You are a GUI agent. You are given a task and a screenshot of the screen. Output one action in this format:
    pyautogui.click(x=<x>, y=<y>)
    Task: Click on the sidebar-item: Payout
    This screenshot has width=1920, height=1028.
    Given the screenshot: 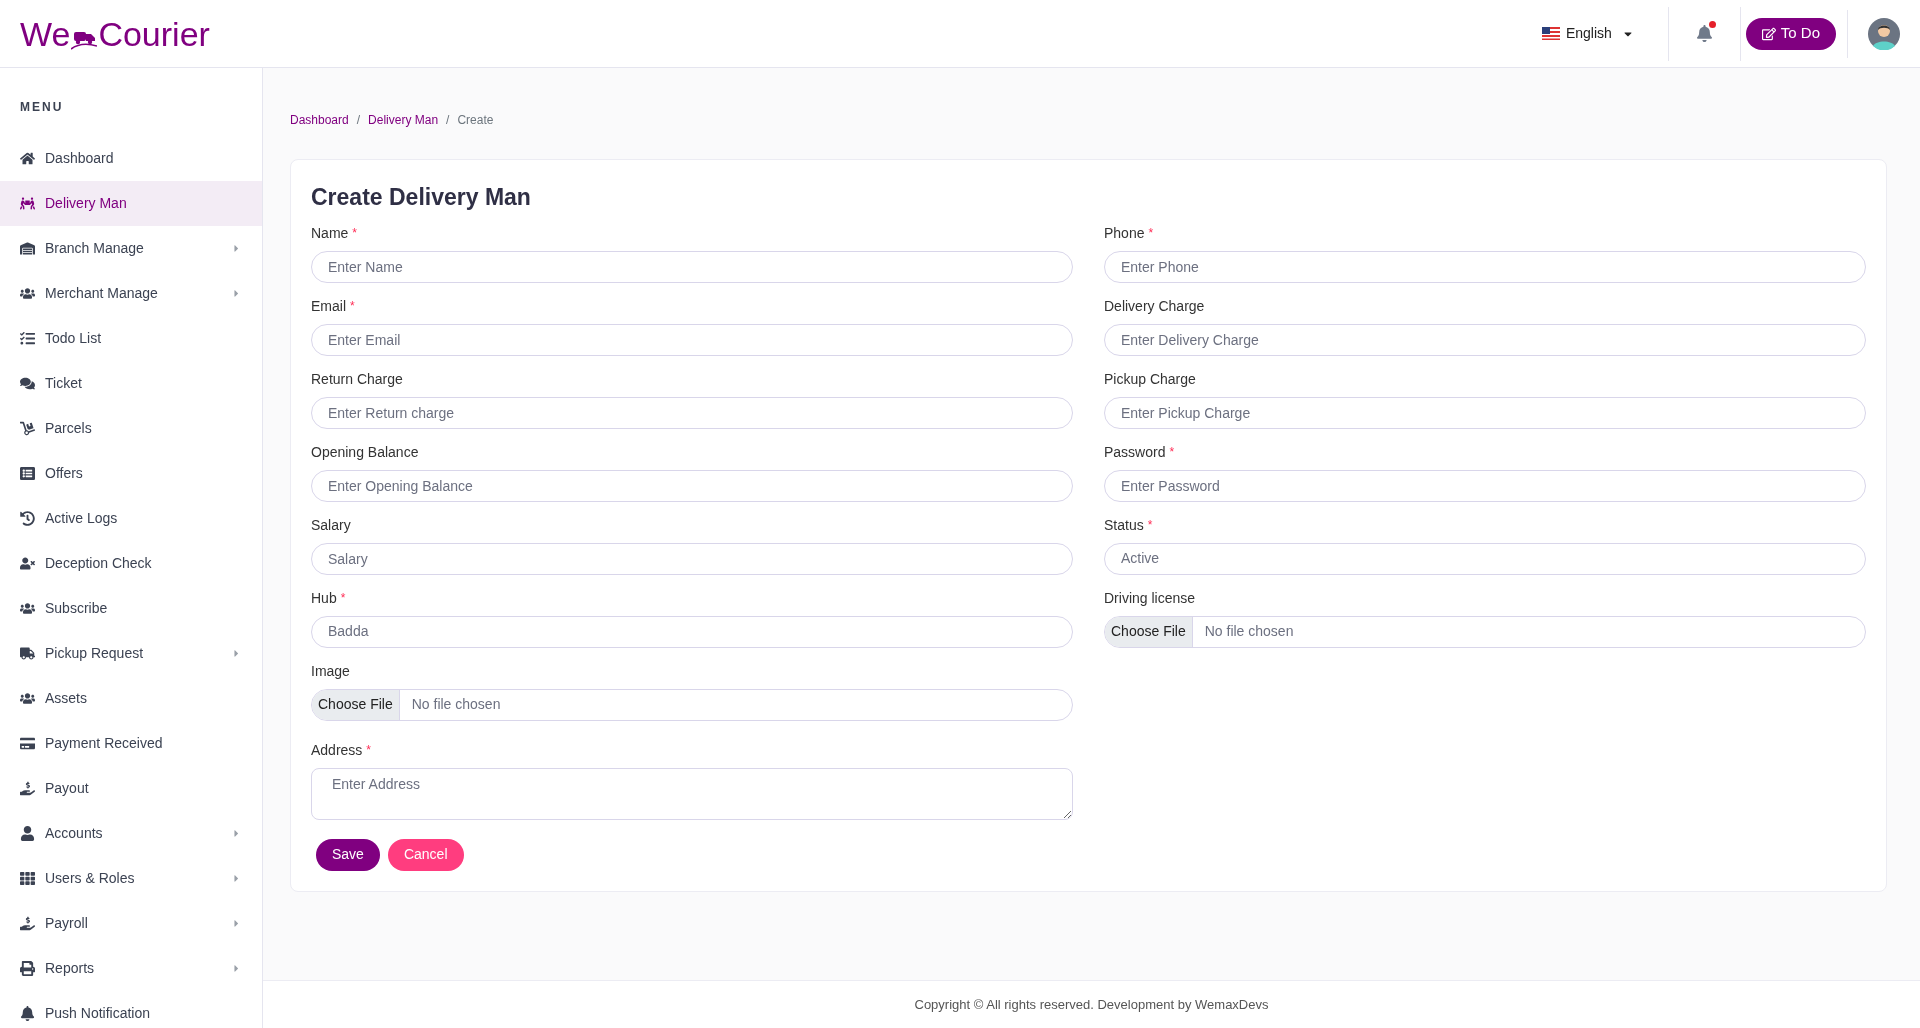 What is the action you would take?
    pyautogui.click(x=131, y=788)
    